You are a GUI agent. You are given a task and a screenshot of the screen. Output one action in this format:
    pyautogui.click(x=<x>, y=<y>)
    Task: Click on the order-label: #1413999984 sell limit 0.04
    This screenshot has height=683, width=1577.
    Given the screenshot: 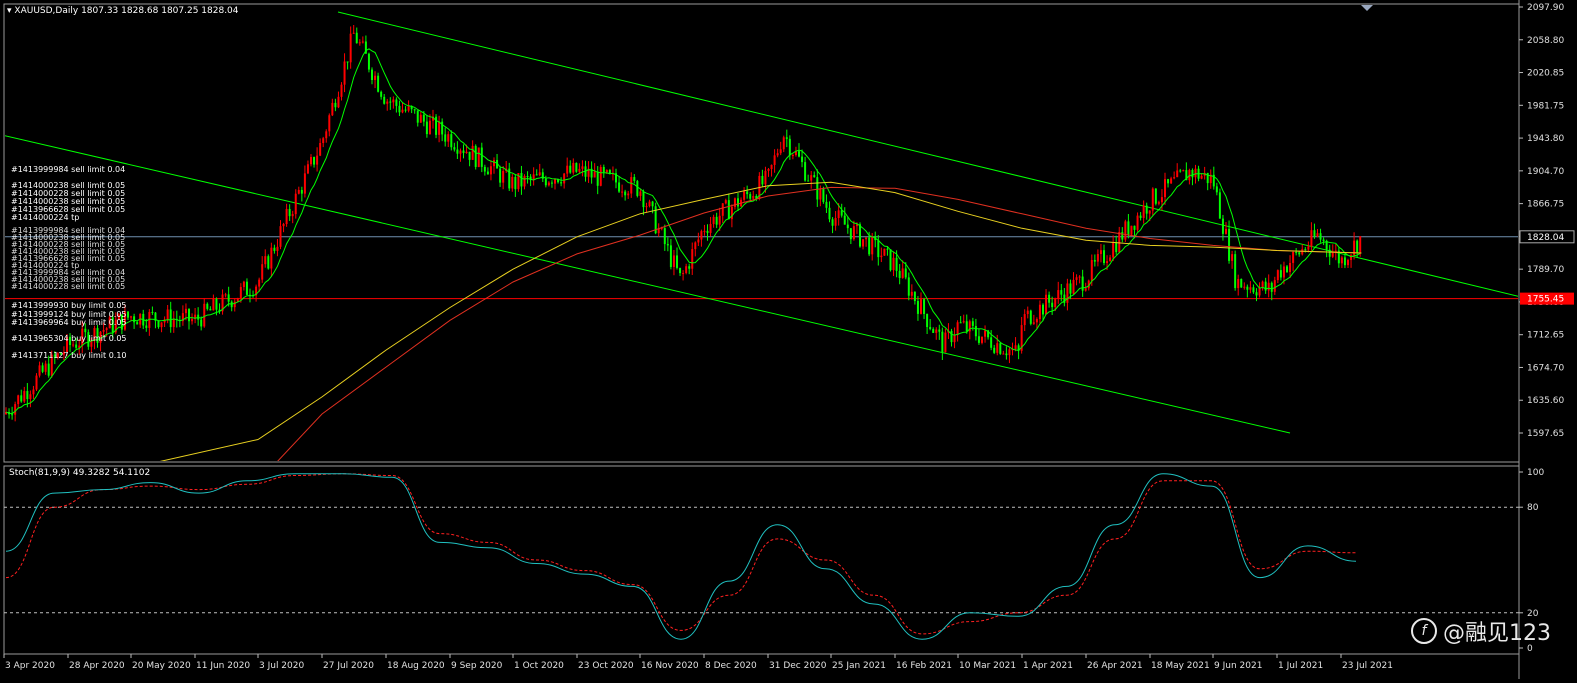 What is the action you would take?
    pyautogui.click(x=68, y=169)
    